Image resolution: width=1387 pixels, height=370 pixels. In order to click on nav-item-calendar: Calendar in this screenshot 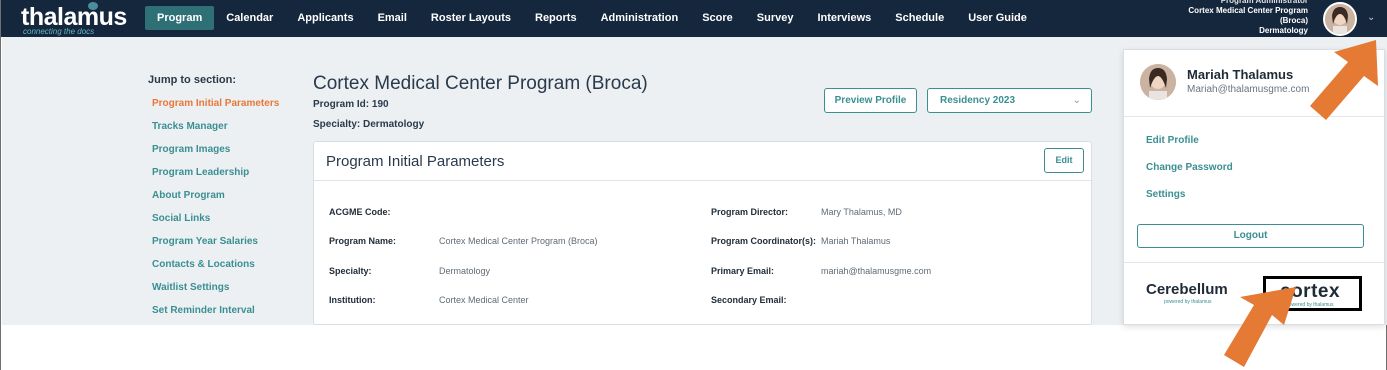, I will do `click(249, 18)`.